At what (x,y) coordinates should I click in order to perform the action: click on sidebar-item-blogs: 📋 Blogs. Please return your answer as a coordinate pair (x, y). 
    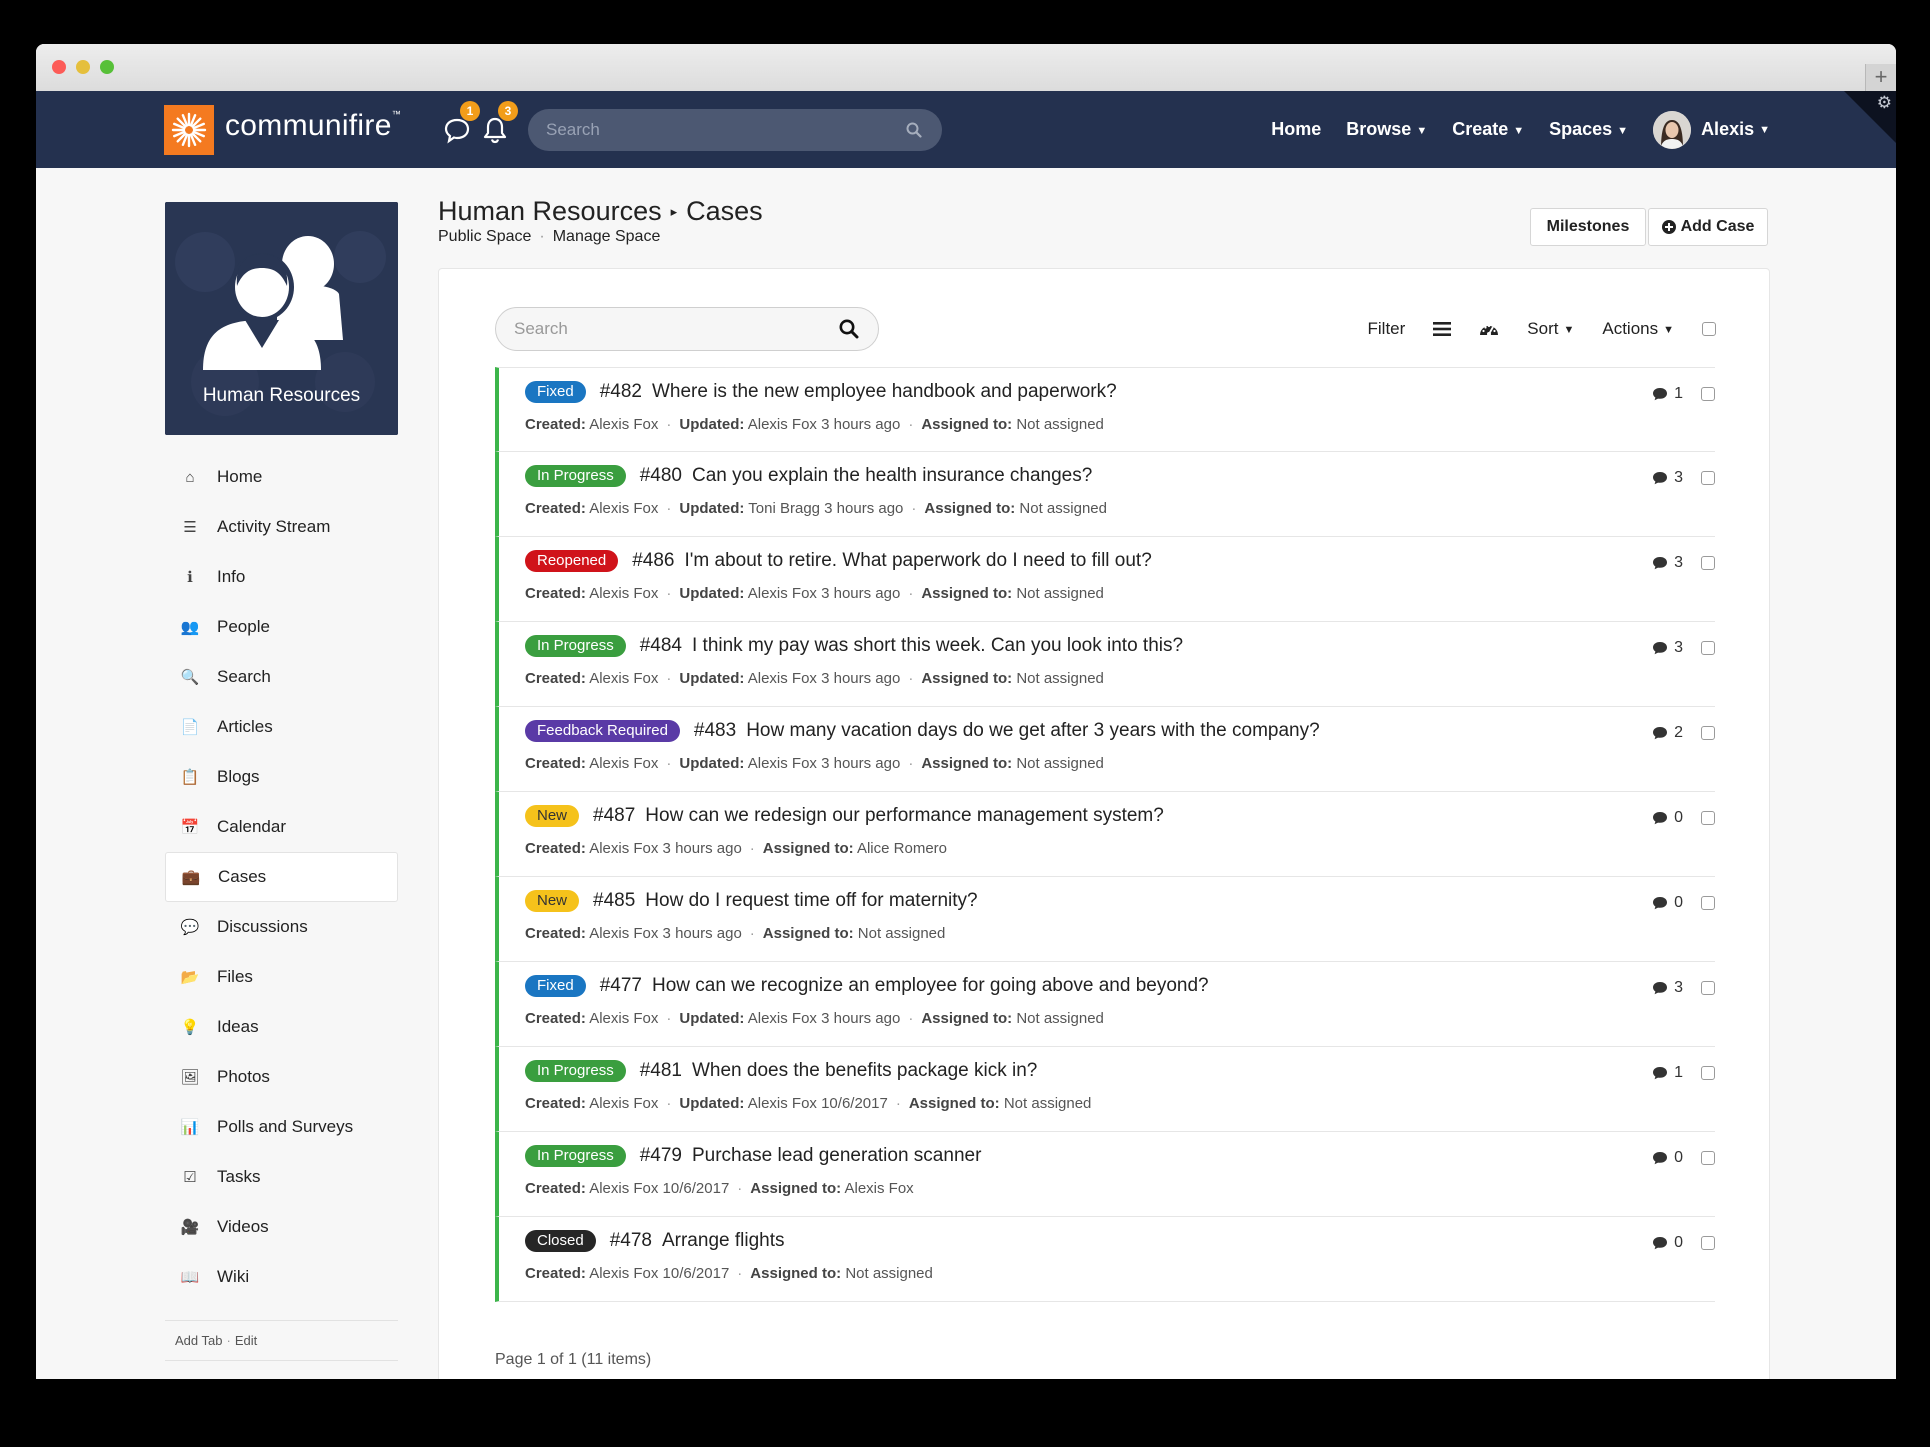
    Looking at the image, I should click on (281, 777).